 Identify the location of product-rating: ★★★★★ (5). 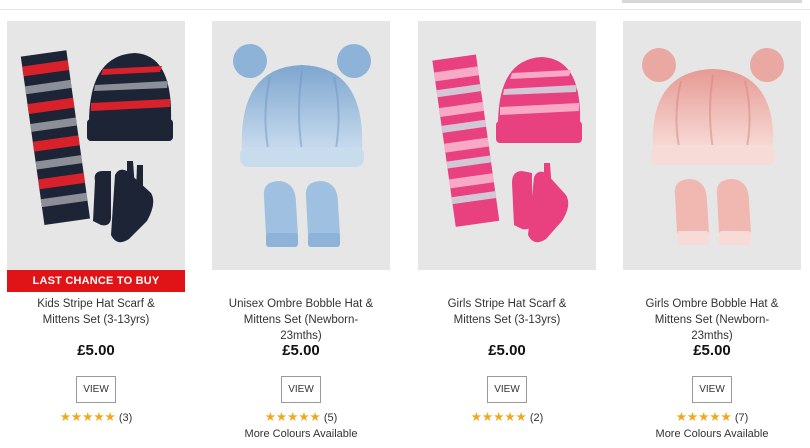
(301, 416).